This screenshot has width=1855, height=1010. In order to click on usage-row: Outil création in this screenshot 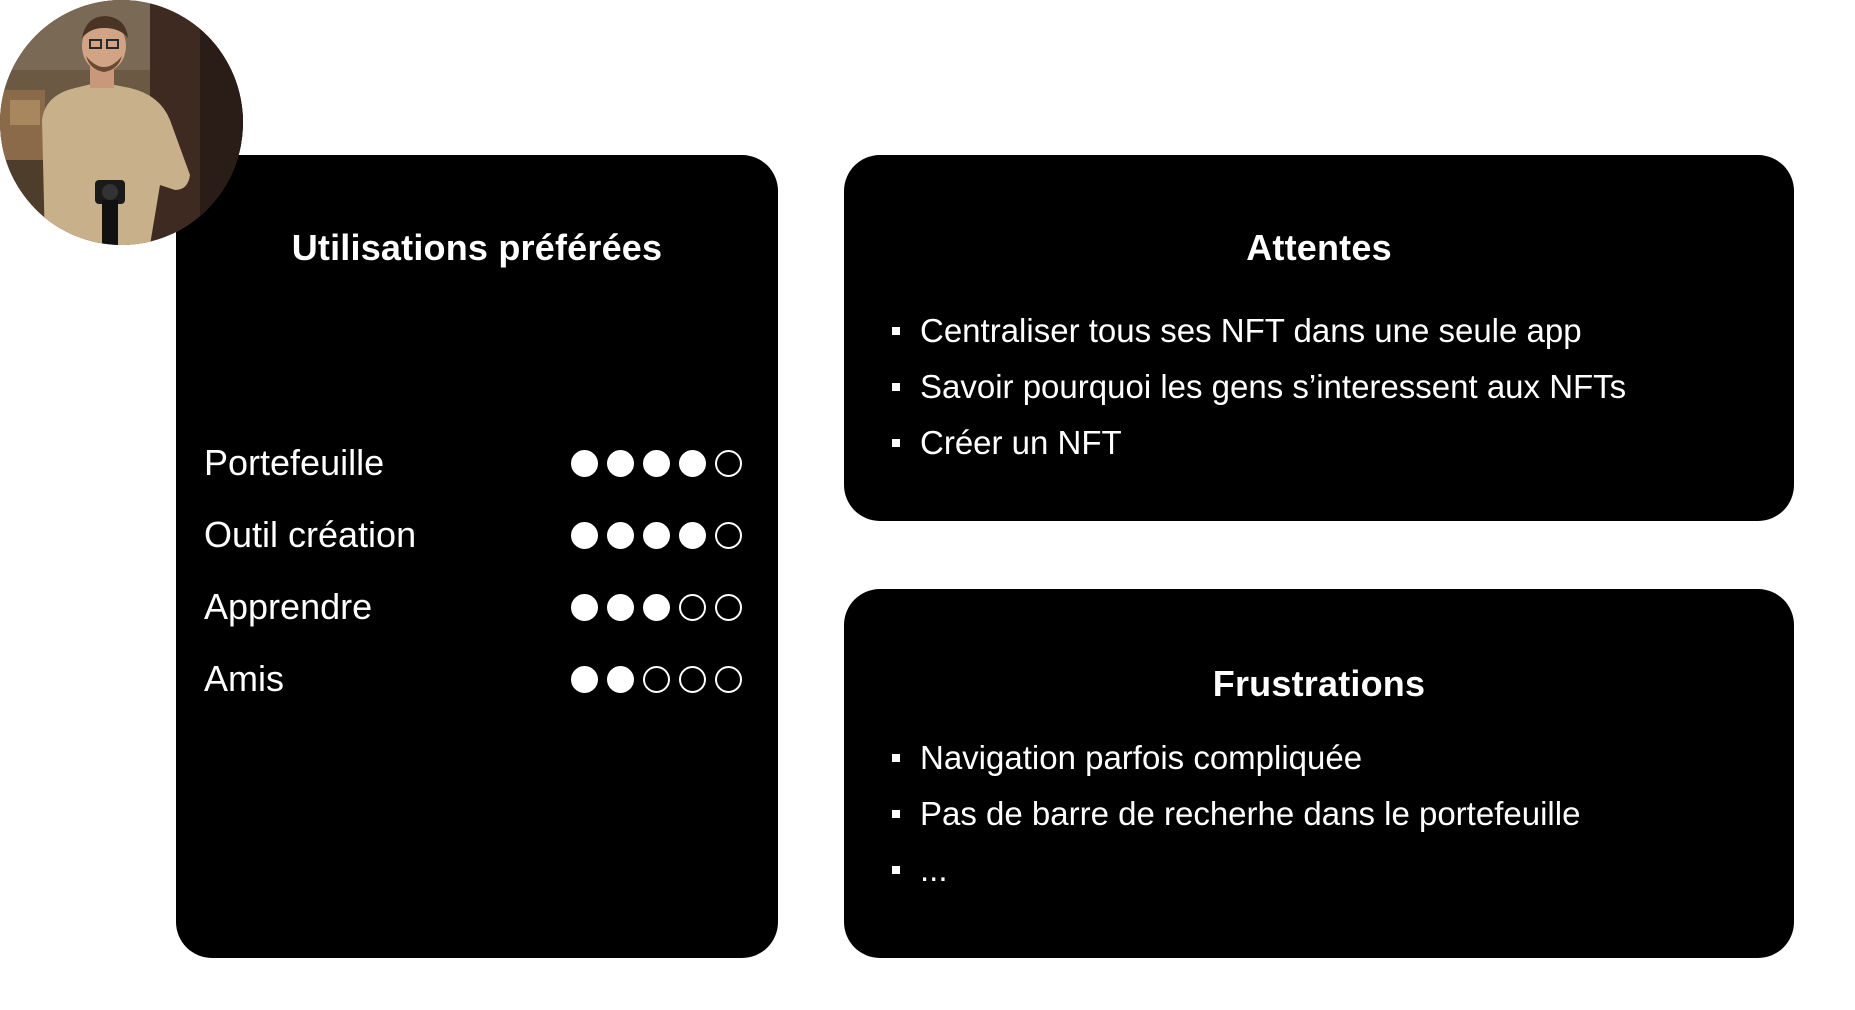, I will do `click(473, 535)`.